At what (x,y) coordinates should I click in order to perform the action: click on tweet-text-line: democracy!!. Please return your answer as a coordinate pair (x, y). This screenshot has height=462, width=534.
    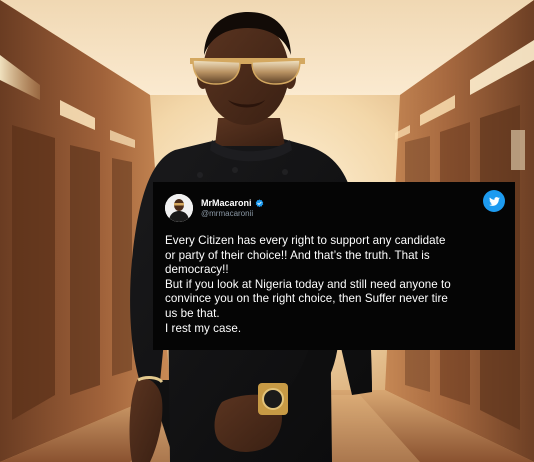
    Looking at the image, I should click on (197, 270).